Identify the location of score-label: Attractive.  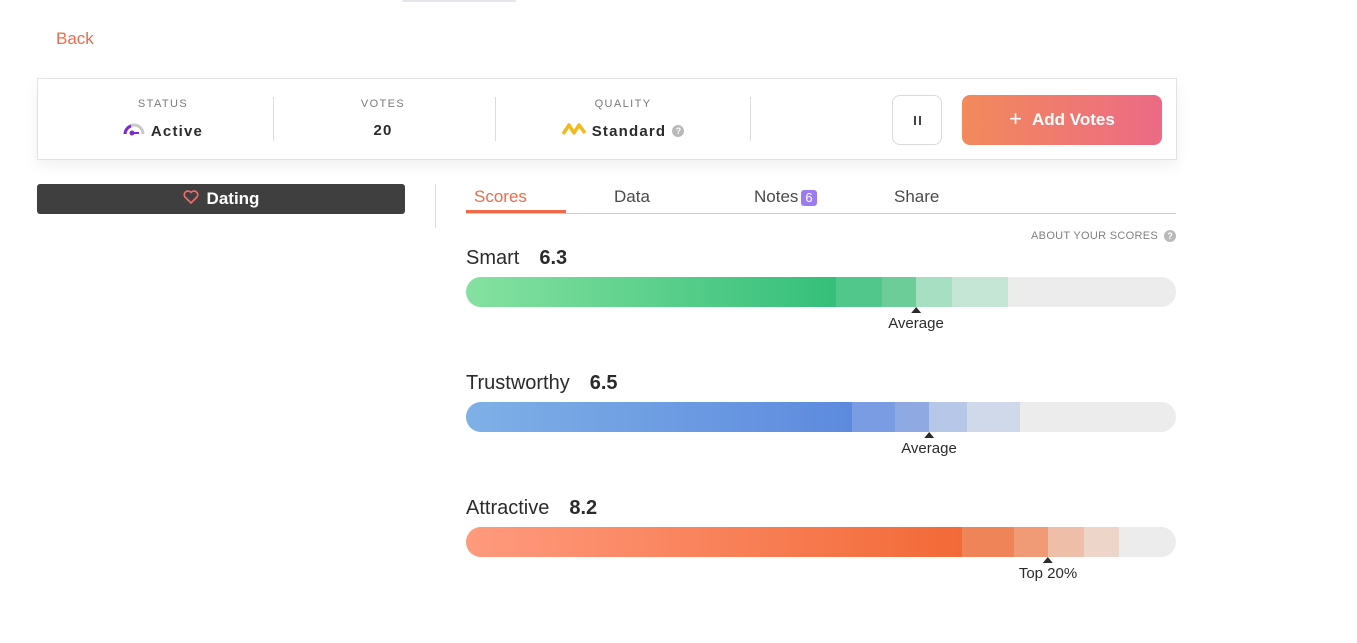
(508, 508).